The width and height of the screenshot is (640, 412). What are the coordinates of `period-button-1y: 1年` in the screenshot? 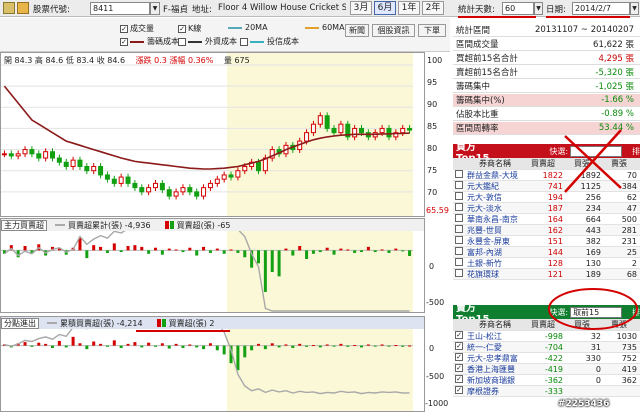 It's located at (409, 8).